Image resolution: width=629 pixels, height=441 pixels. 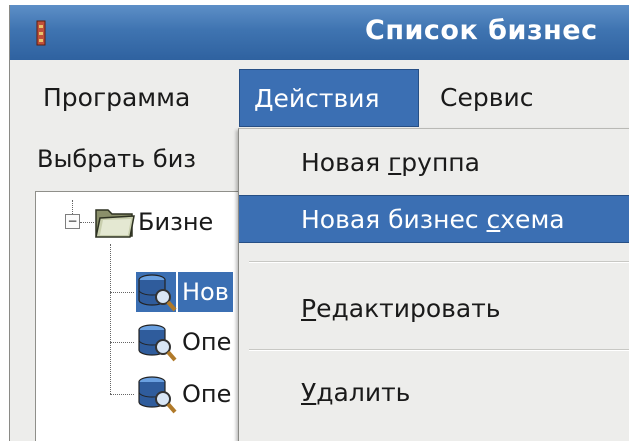 I want to click on menu-bar: Программа Действия Сервис, so click(x=319, y=99).